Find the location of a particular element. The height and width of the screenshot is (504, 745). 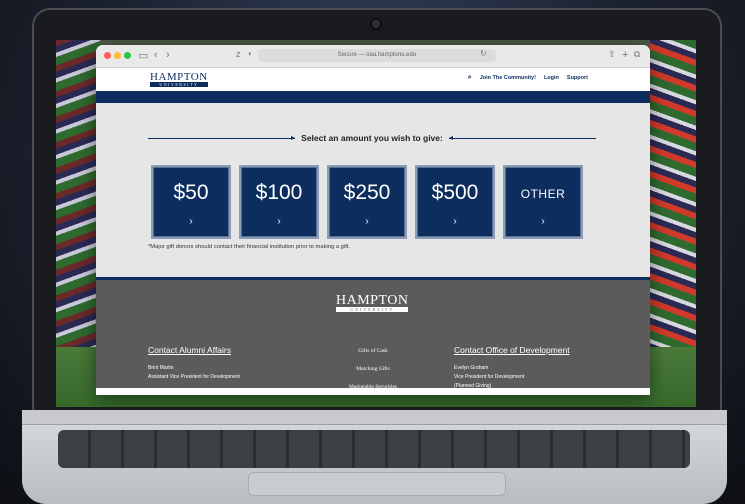

search-icon: ⌕ is located at coordinates (470, 78).